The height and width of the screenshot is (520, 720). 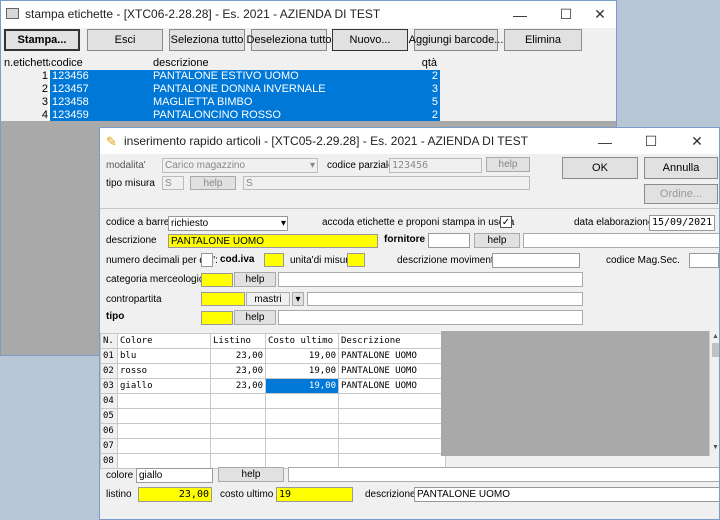 What do you see at coordinates (223, 299) in the screenshot?
I see `contropartita-field` at bounding box center [223, 299].